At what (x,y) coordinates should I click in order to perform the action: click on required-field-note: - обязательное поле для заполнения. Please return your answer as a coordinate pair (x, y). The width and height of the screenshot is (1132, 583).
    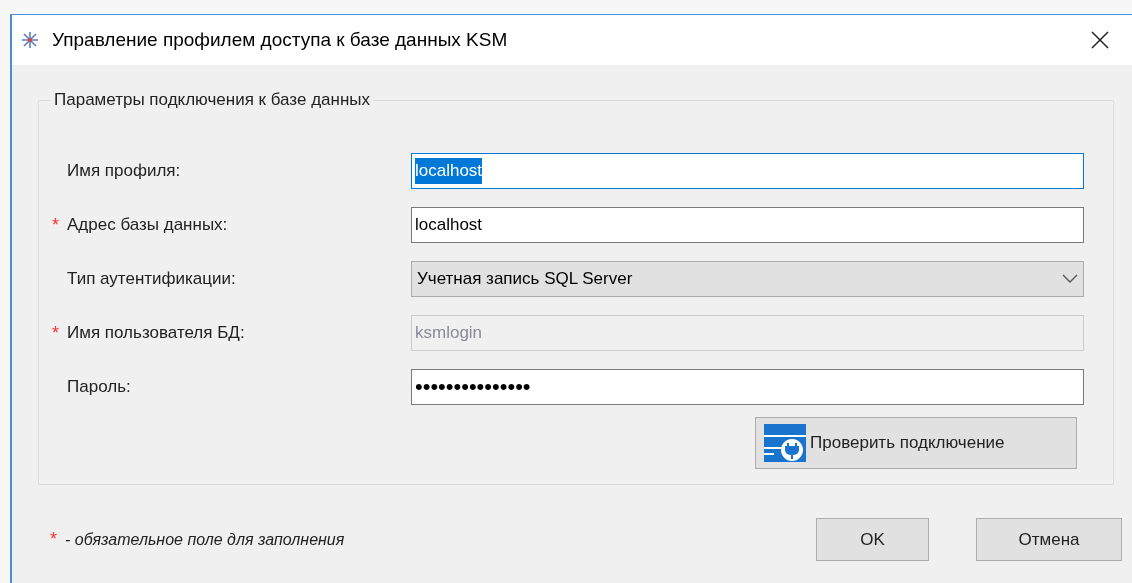
    Looking at the image, I should click on (205, 539).